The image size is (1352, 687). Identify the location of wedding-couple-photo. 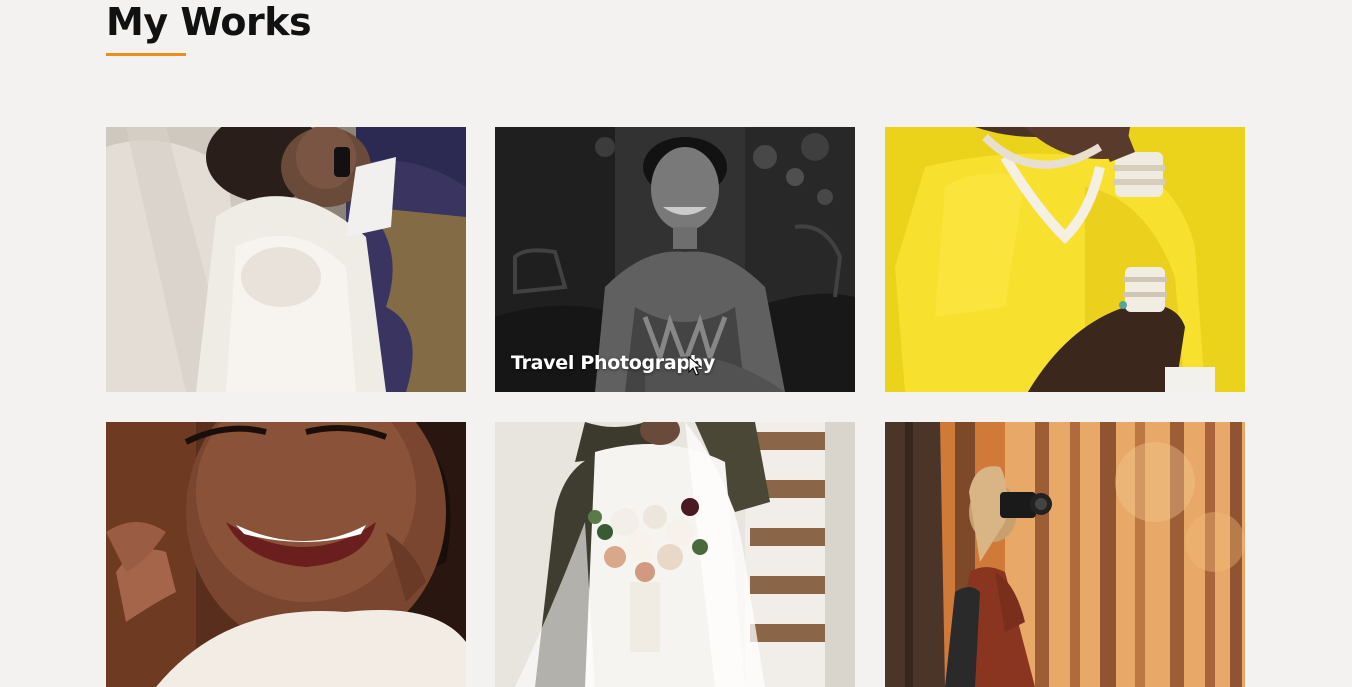
(286, 259).